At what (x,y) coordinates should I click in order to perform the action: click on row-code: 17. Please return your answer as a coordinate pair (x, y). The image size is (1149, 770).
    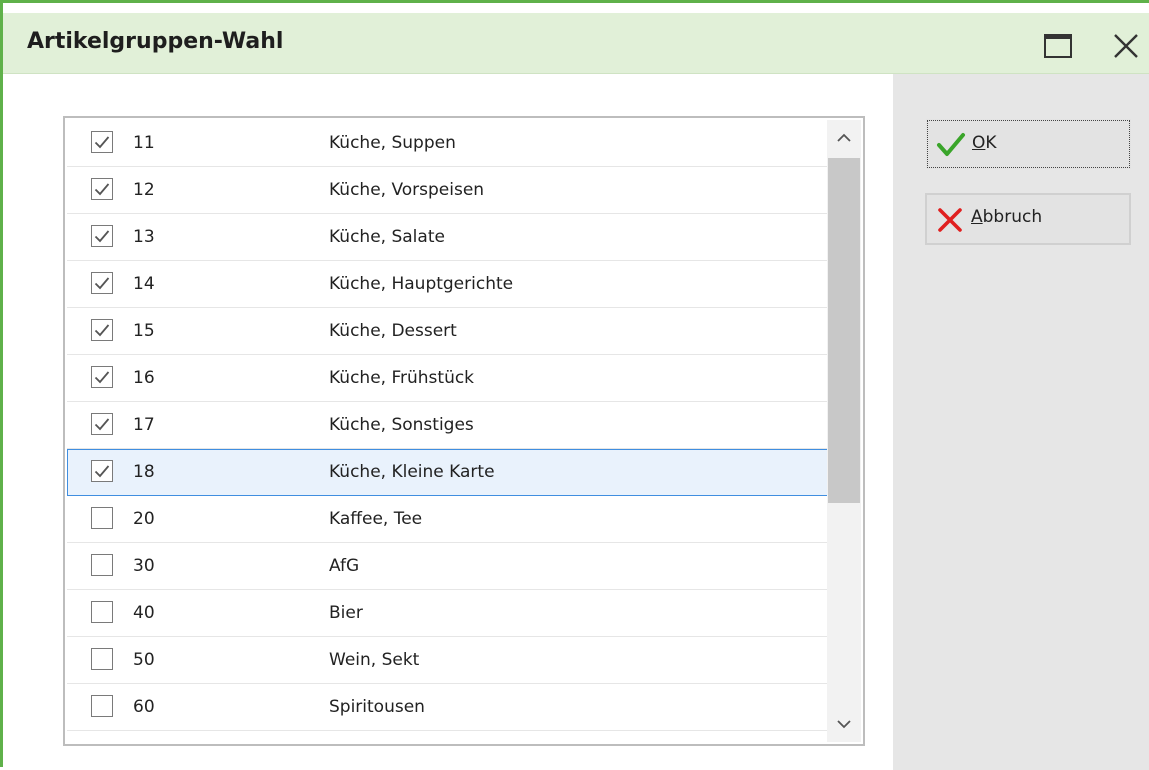
    Looking at the image, I should click on (144, 425).